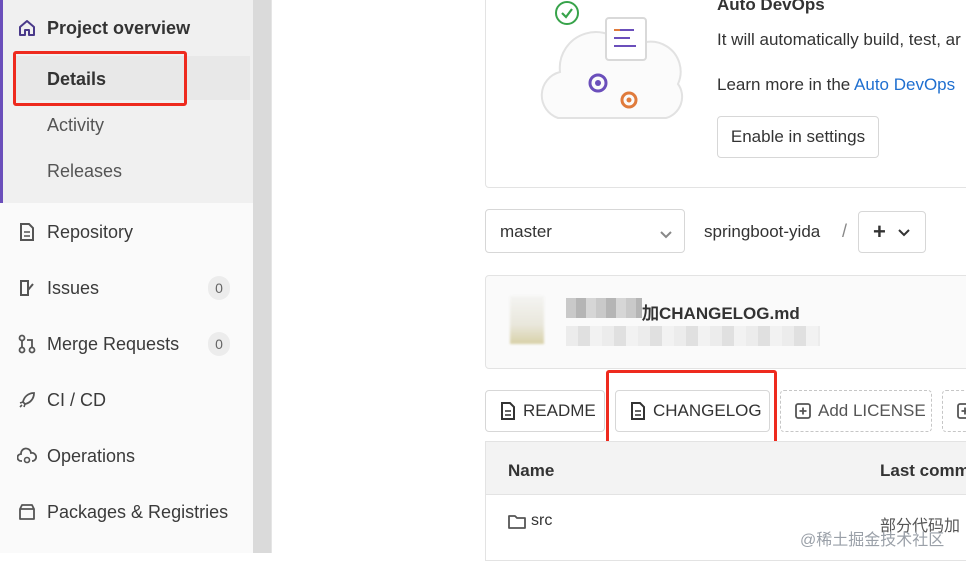 The width and height of the screenshot is (966, 561). I want to click on table-header: Name Last comm, so click(726, 468).